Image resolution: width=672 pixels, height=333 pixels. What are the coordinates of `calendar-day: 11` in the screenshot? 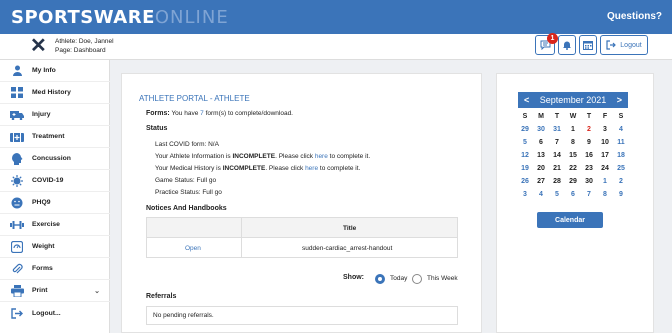 It's located at (621, 142).